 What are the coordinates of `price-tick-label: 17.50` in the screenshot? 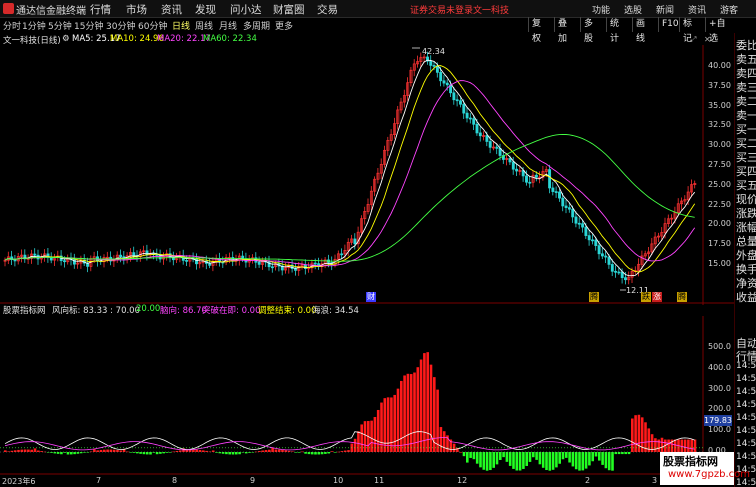 It's located at (719, 244).